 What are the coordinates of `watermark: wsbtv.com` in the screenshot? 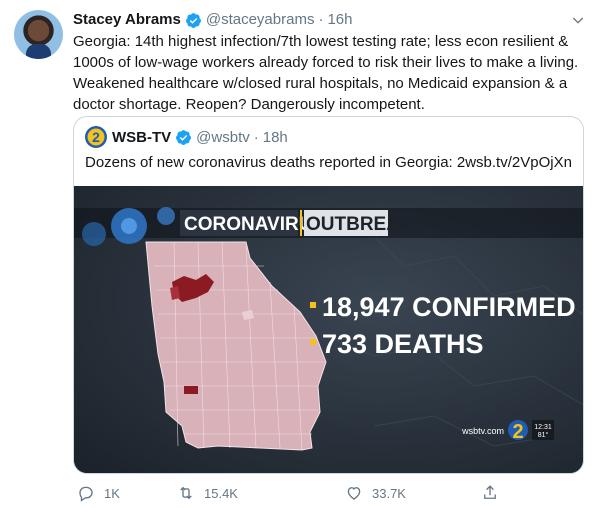 It's located at (482, 431).